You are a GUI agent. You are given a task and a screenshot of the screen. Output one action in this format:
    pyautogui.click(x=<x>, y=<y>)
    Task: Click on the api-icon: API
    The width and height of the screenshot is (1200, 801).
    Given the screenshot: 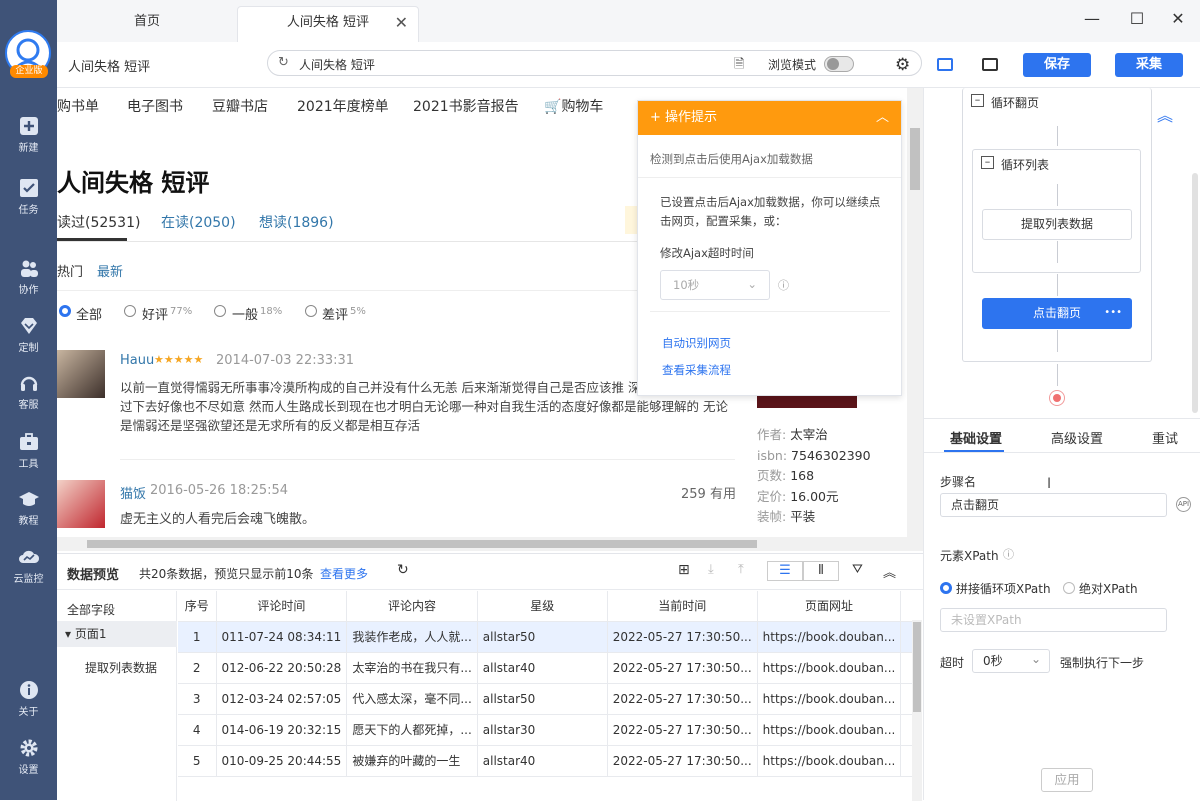 What is the action you would take?
    pyautogui.click(x=1183, y=504)
    